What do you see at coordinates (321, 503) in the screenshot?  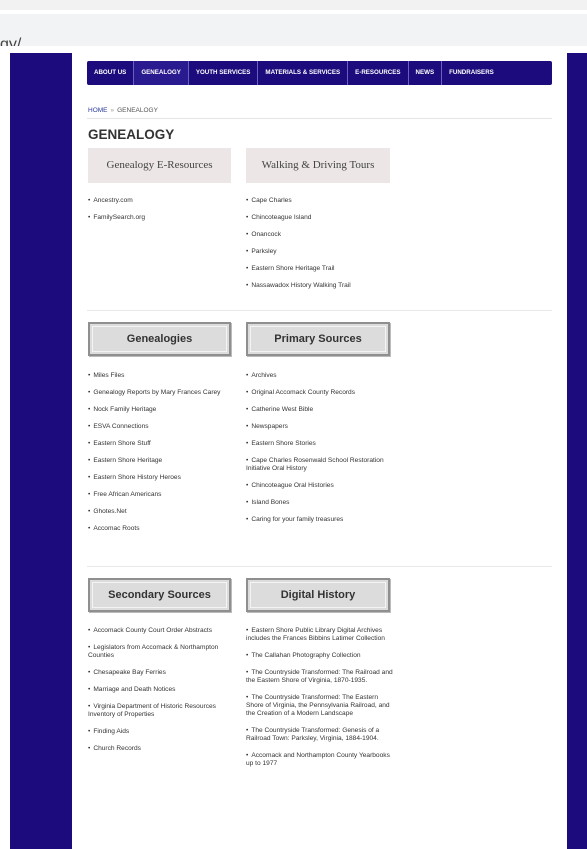 I see `list-item: • Island Bones` at bounding box center [321, 503].